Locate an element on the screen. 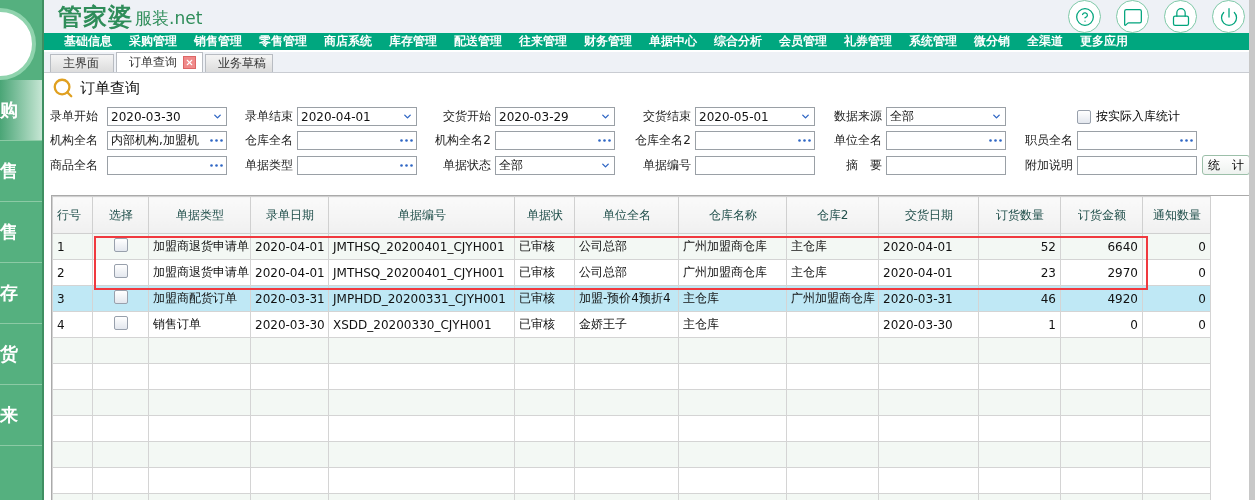  field-label: 机构全名 is located at coordinates (74, 140).